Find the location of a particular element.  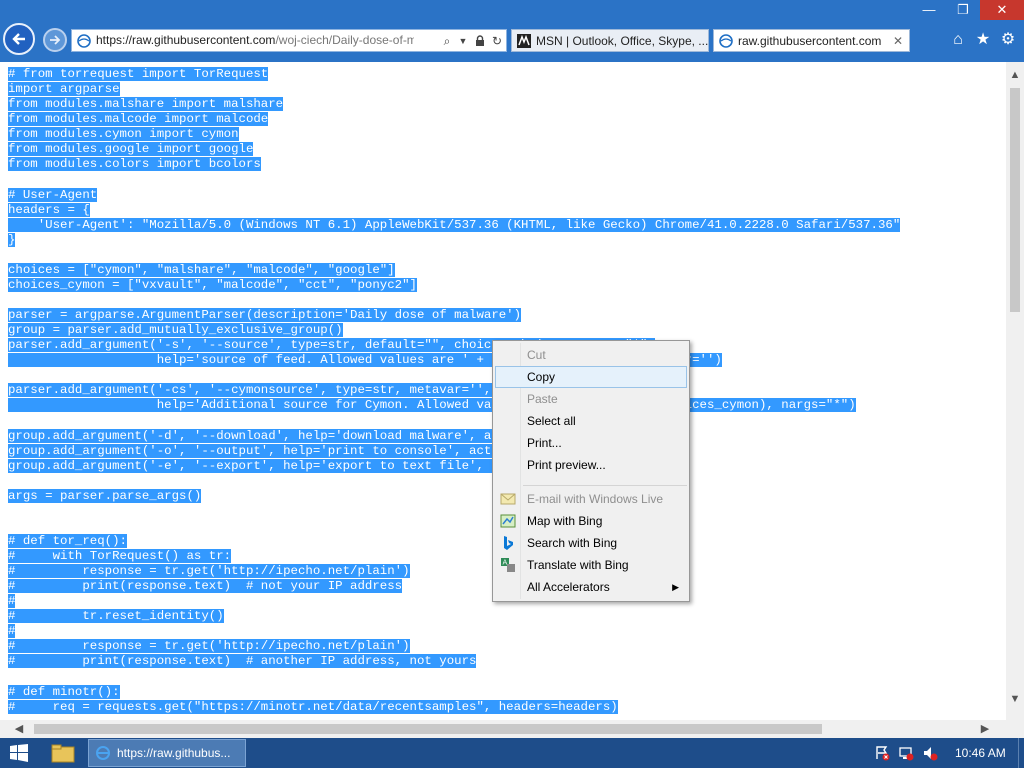

favorites-star-icon: ★ is located at coordinates (983, 40).